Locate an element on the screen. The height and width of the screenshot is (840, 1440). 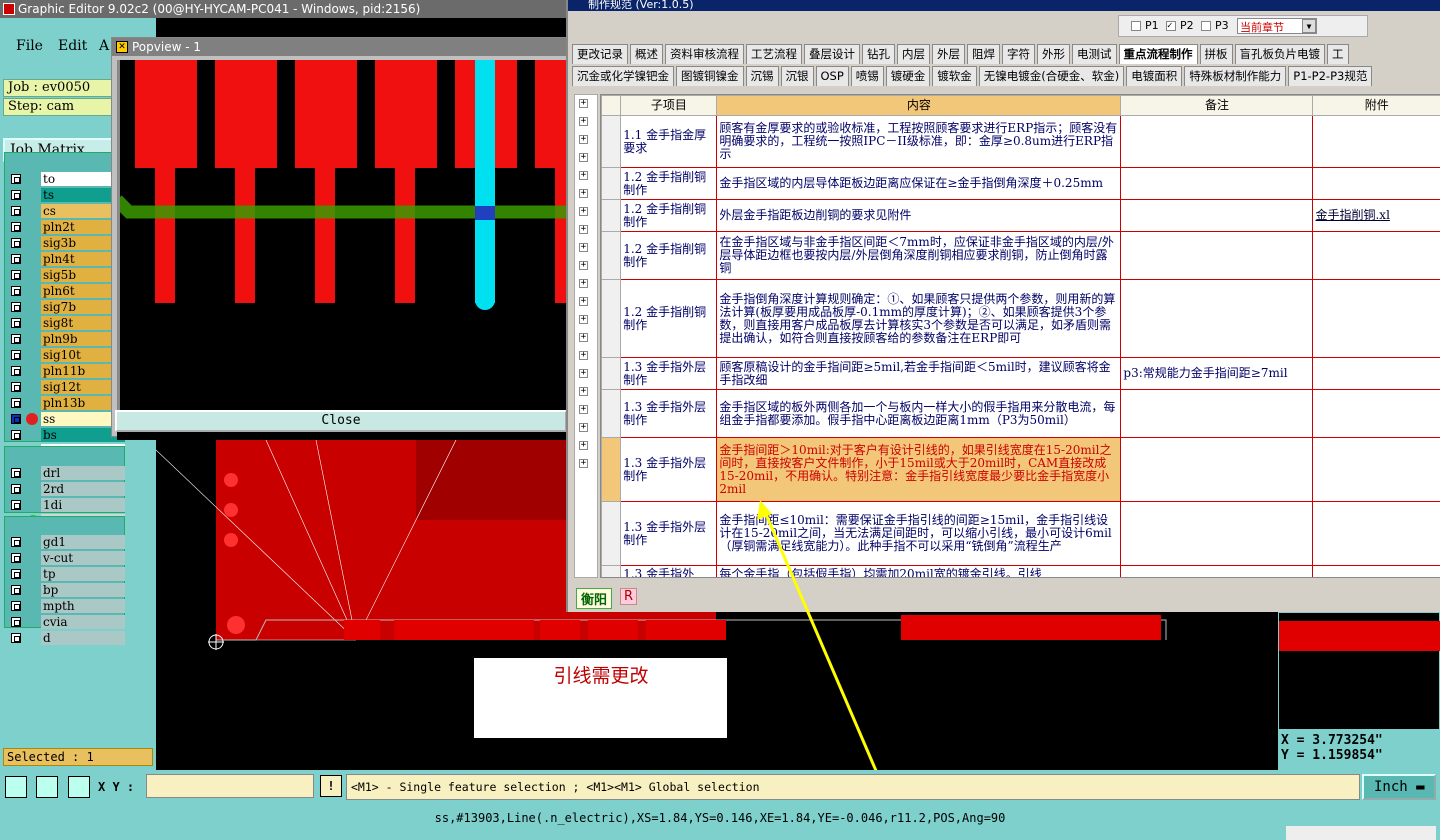
layer-row-cvia: cvia is located at coordinates (65, 622).